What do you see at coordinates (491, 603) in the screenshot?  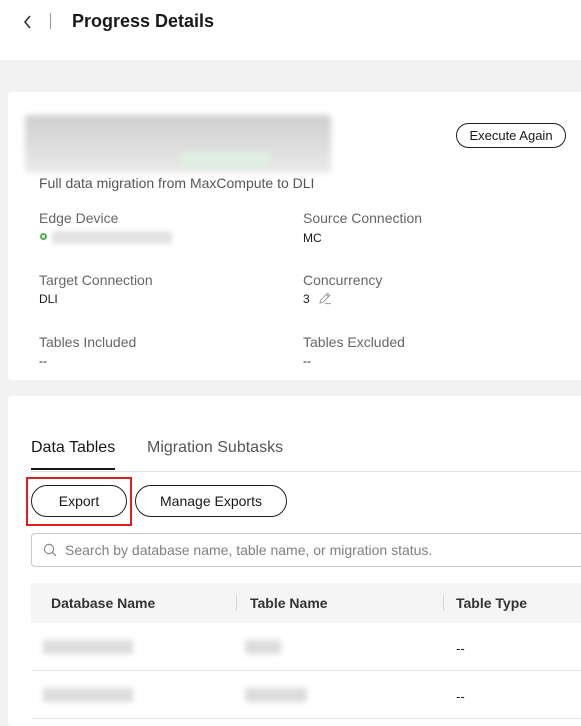 I see `column-header-table-type: Table Type` at bounding box center [491, 603].